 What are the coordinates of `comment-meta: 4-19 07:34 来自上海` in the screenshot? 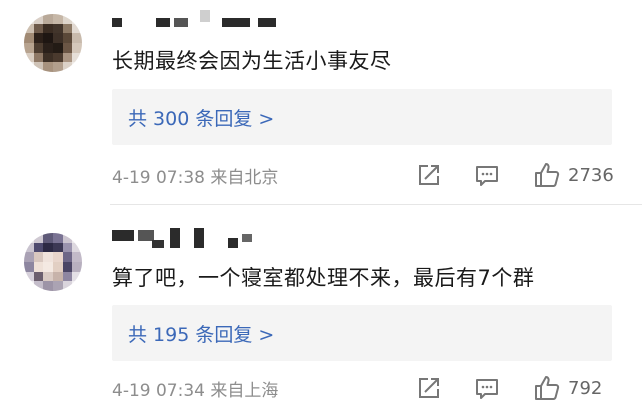 It's located at (195, 391).